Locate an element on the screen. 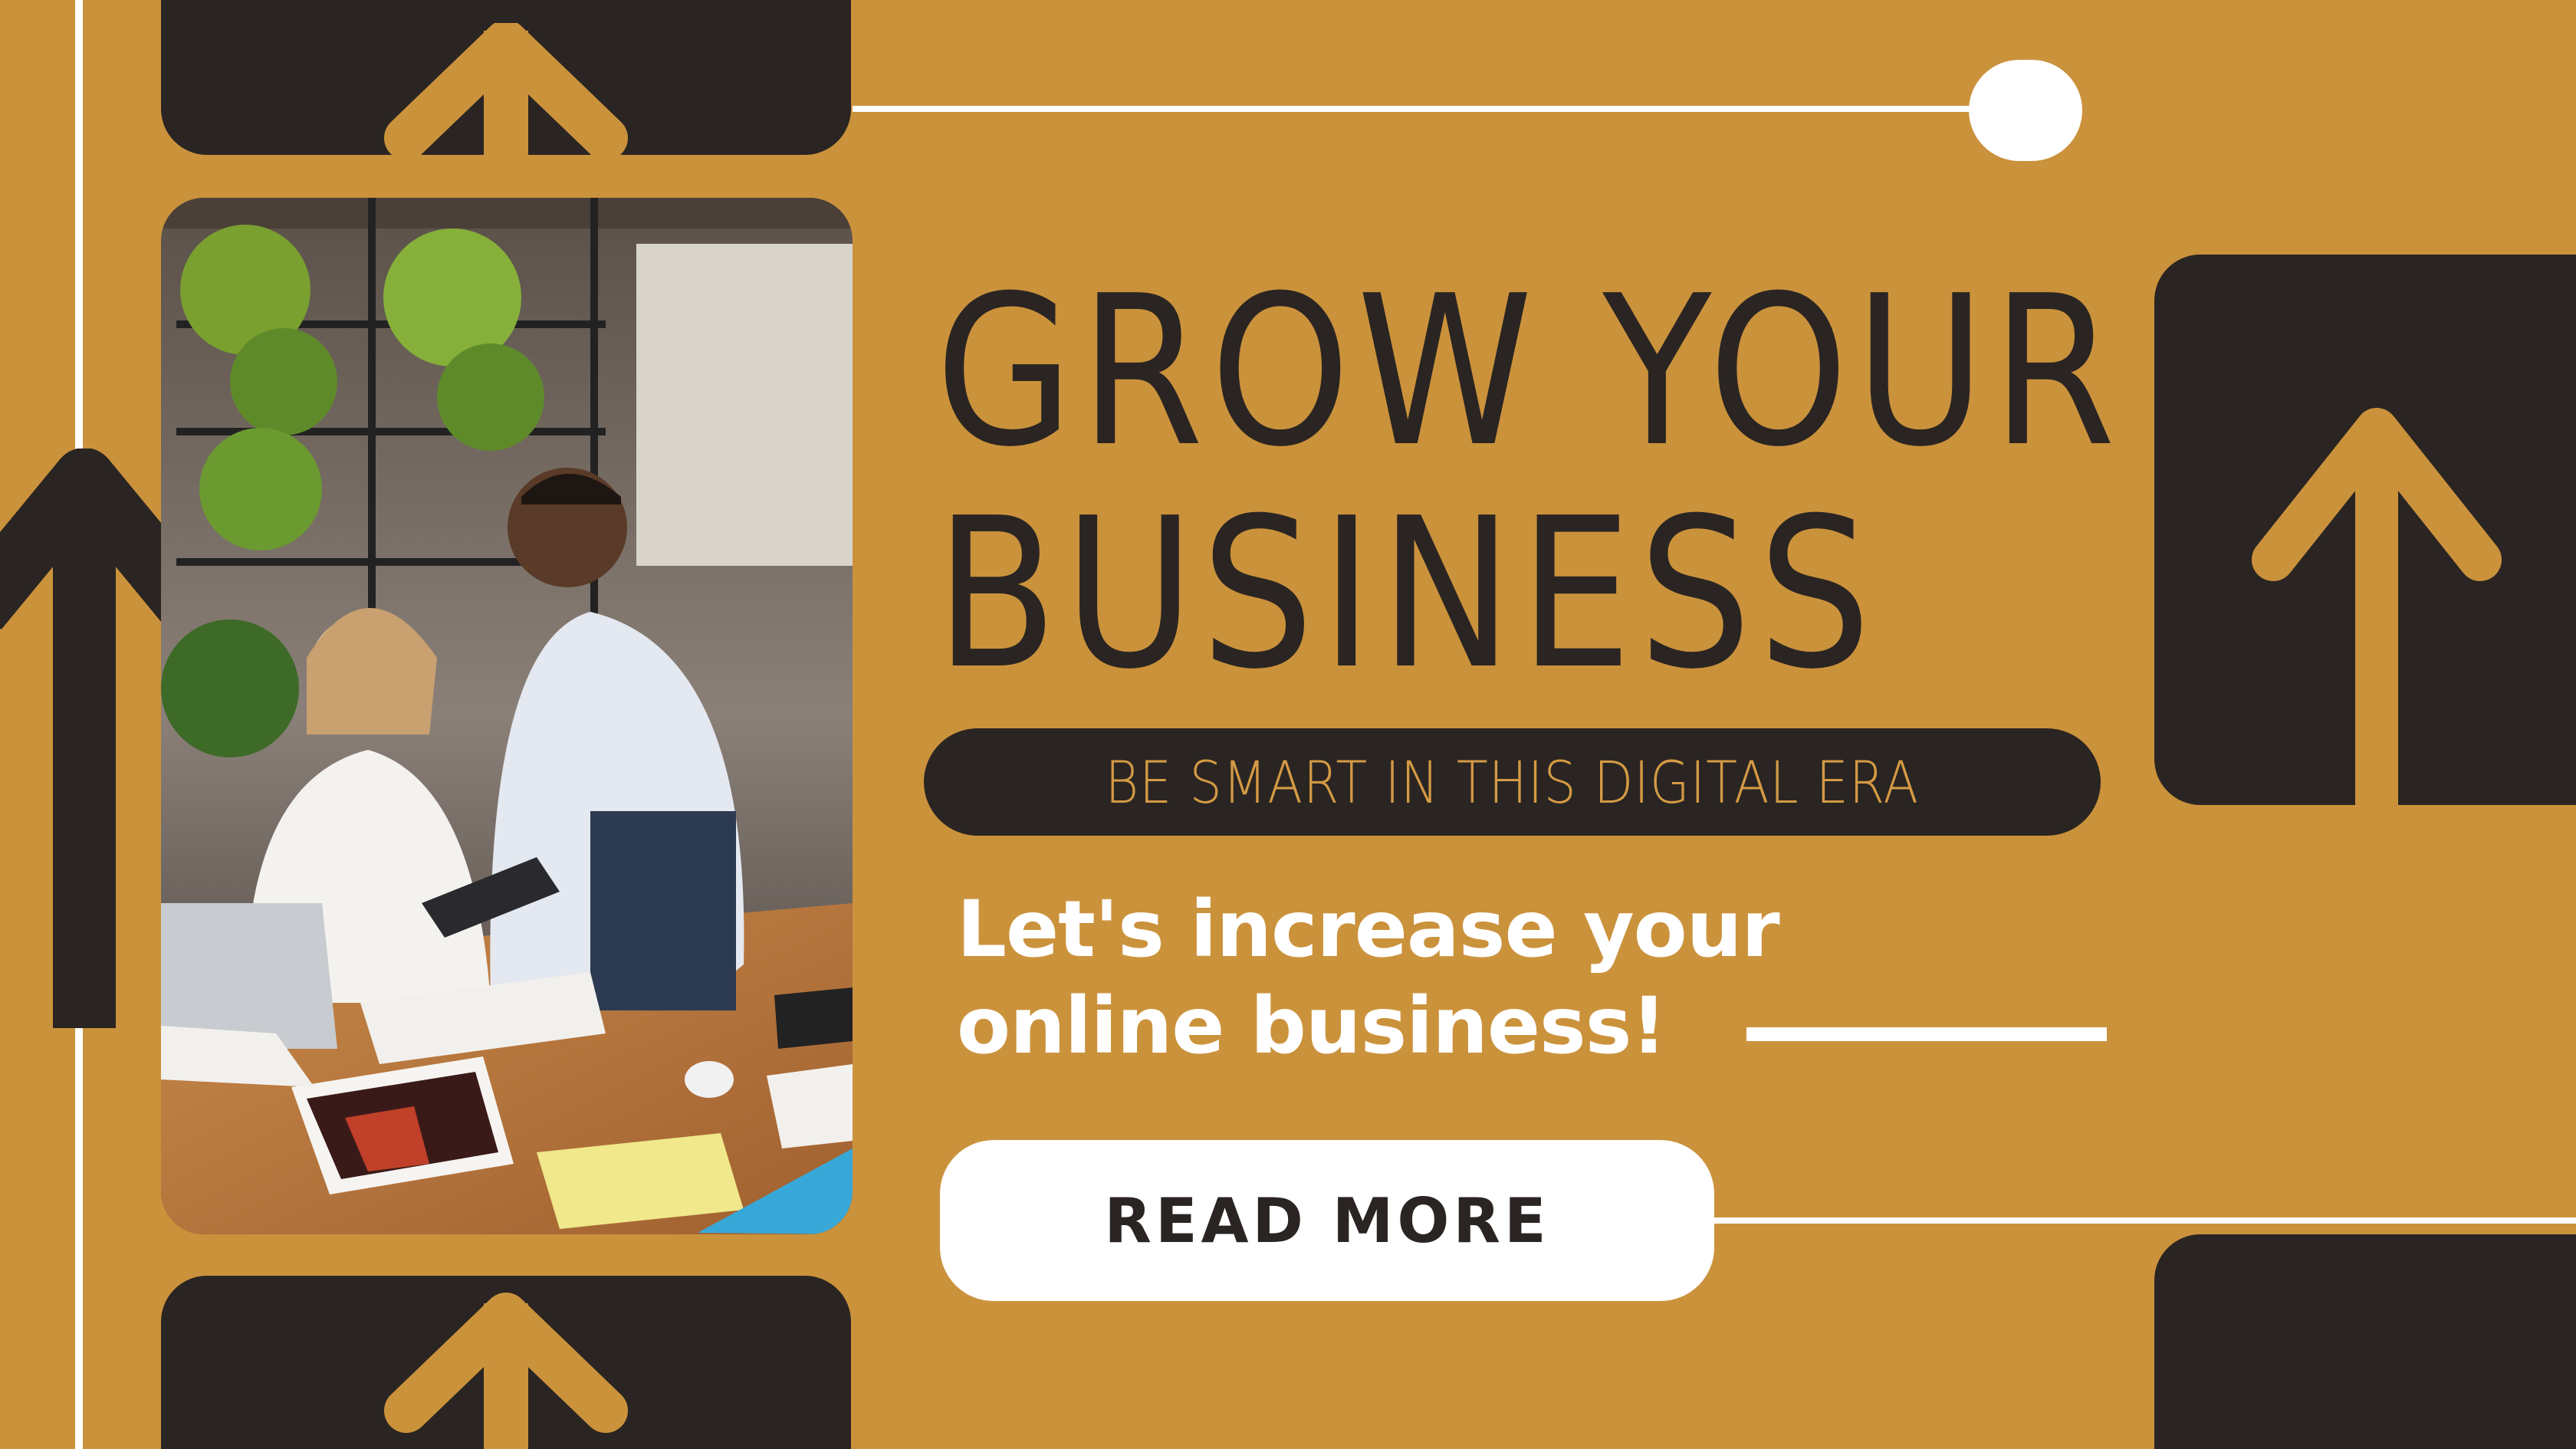 Image resolution: width=2576 pixels, height=1449 pixels. read-more-button: READ MORE is located at coordinates (1327, 1221).